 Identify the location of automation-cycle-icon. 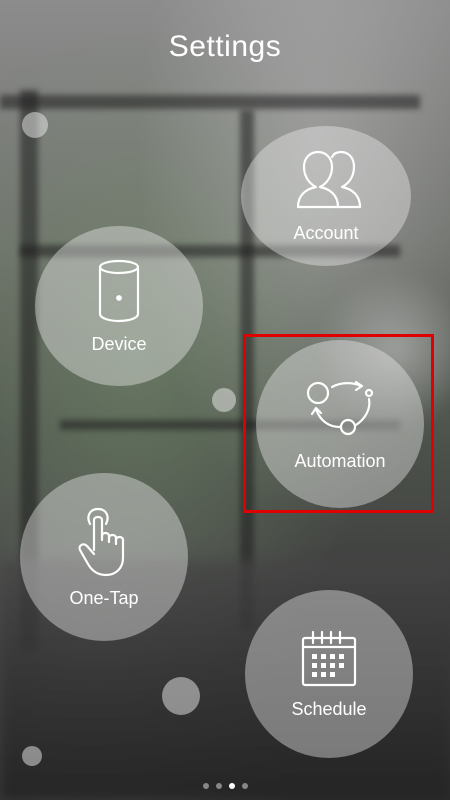
(340, 407).